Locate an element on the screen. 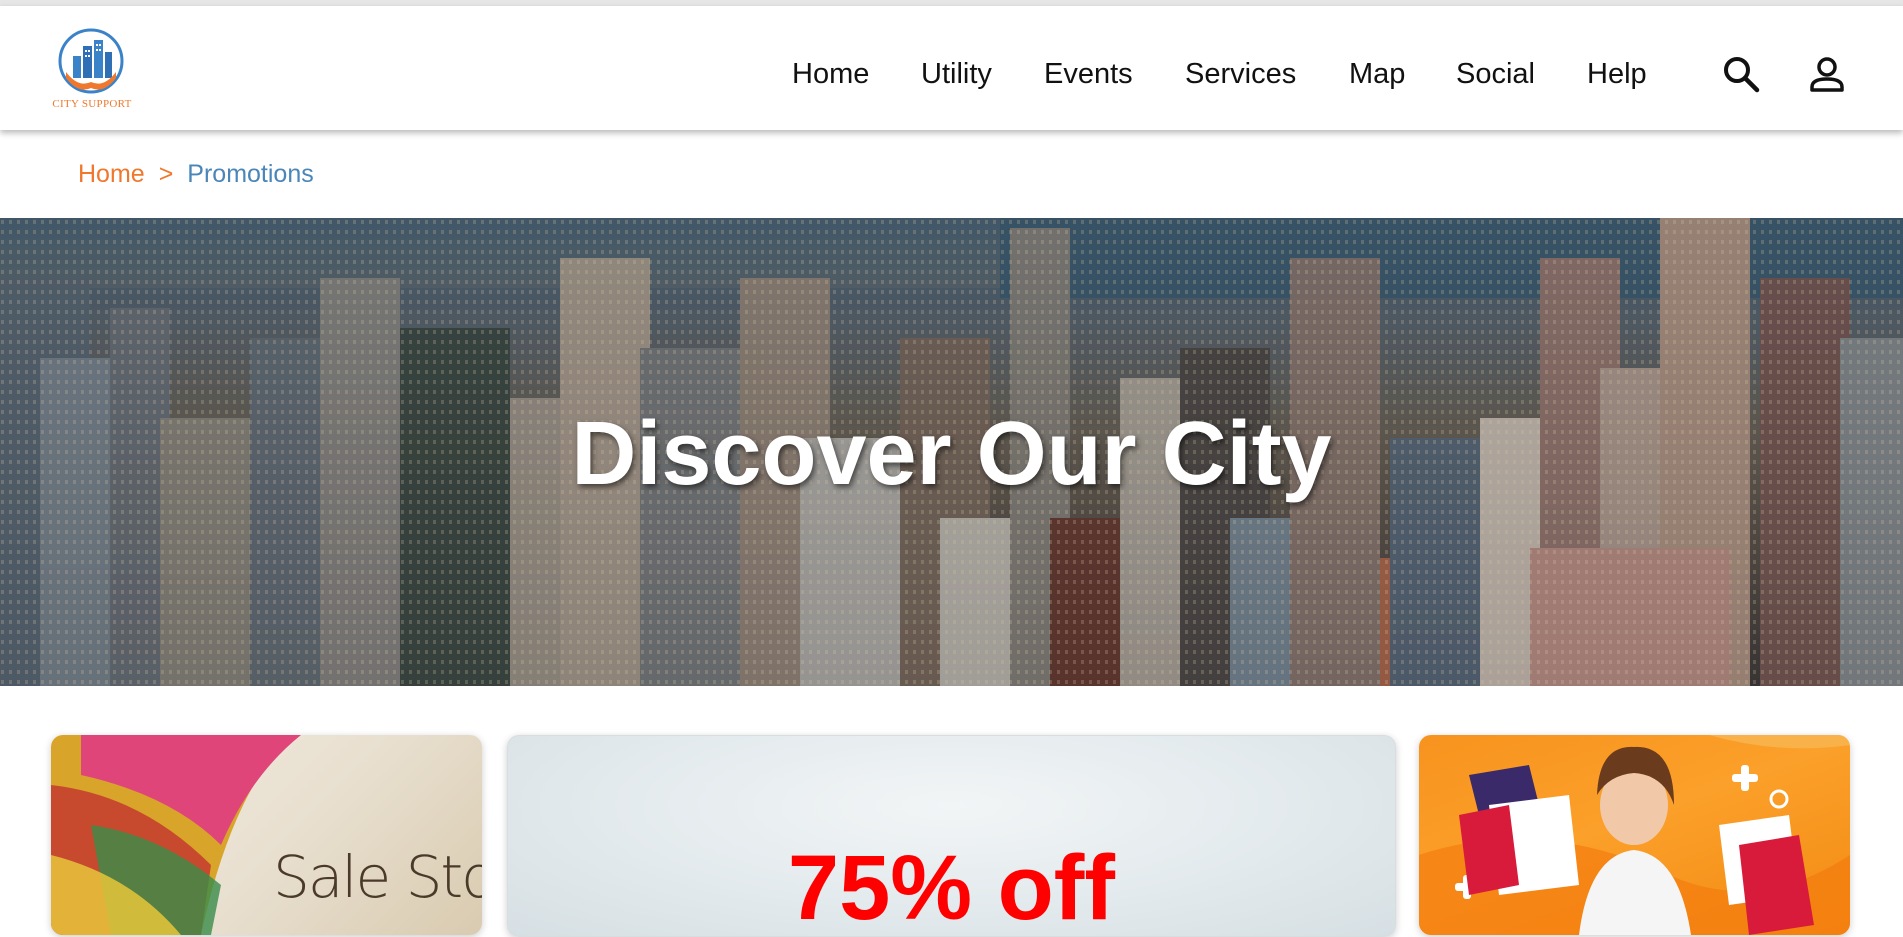 The height and width of the screenshot is (937, 1903). nav-help: Help is located at coordinates (1617, 74).